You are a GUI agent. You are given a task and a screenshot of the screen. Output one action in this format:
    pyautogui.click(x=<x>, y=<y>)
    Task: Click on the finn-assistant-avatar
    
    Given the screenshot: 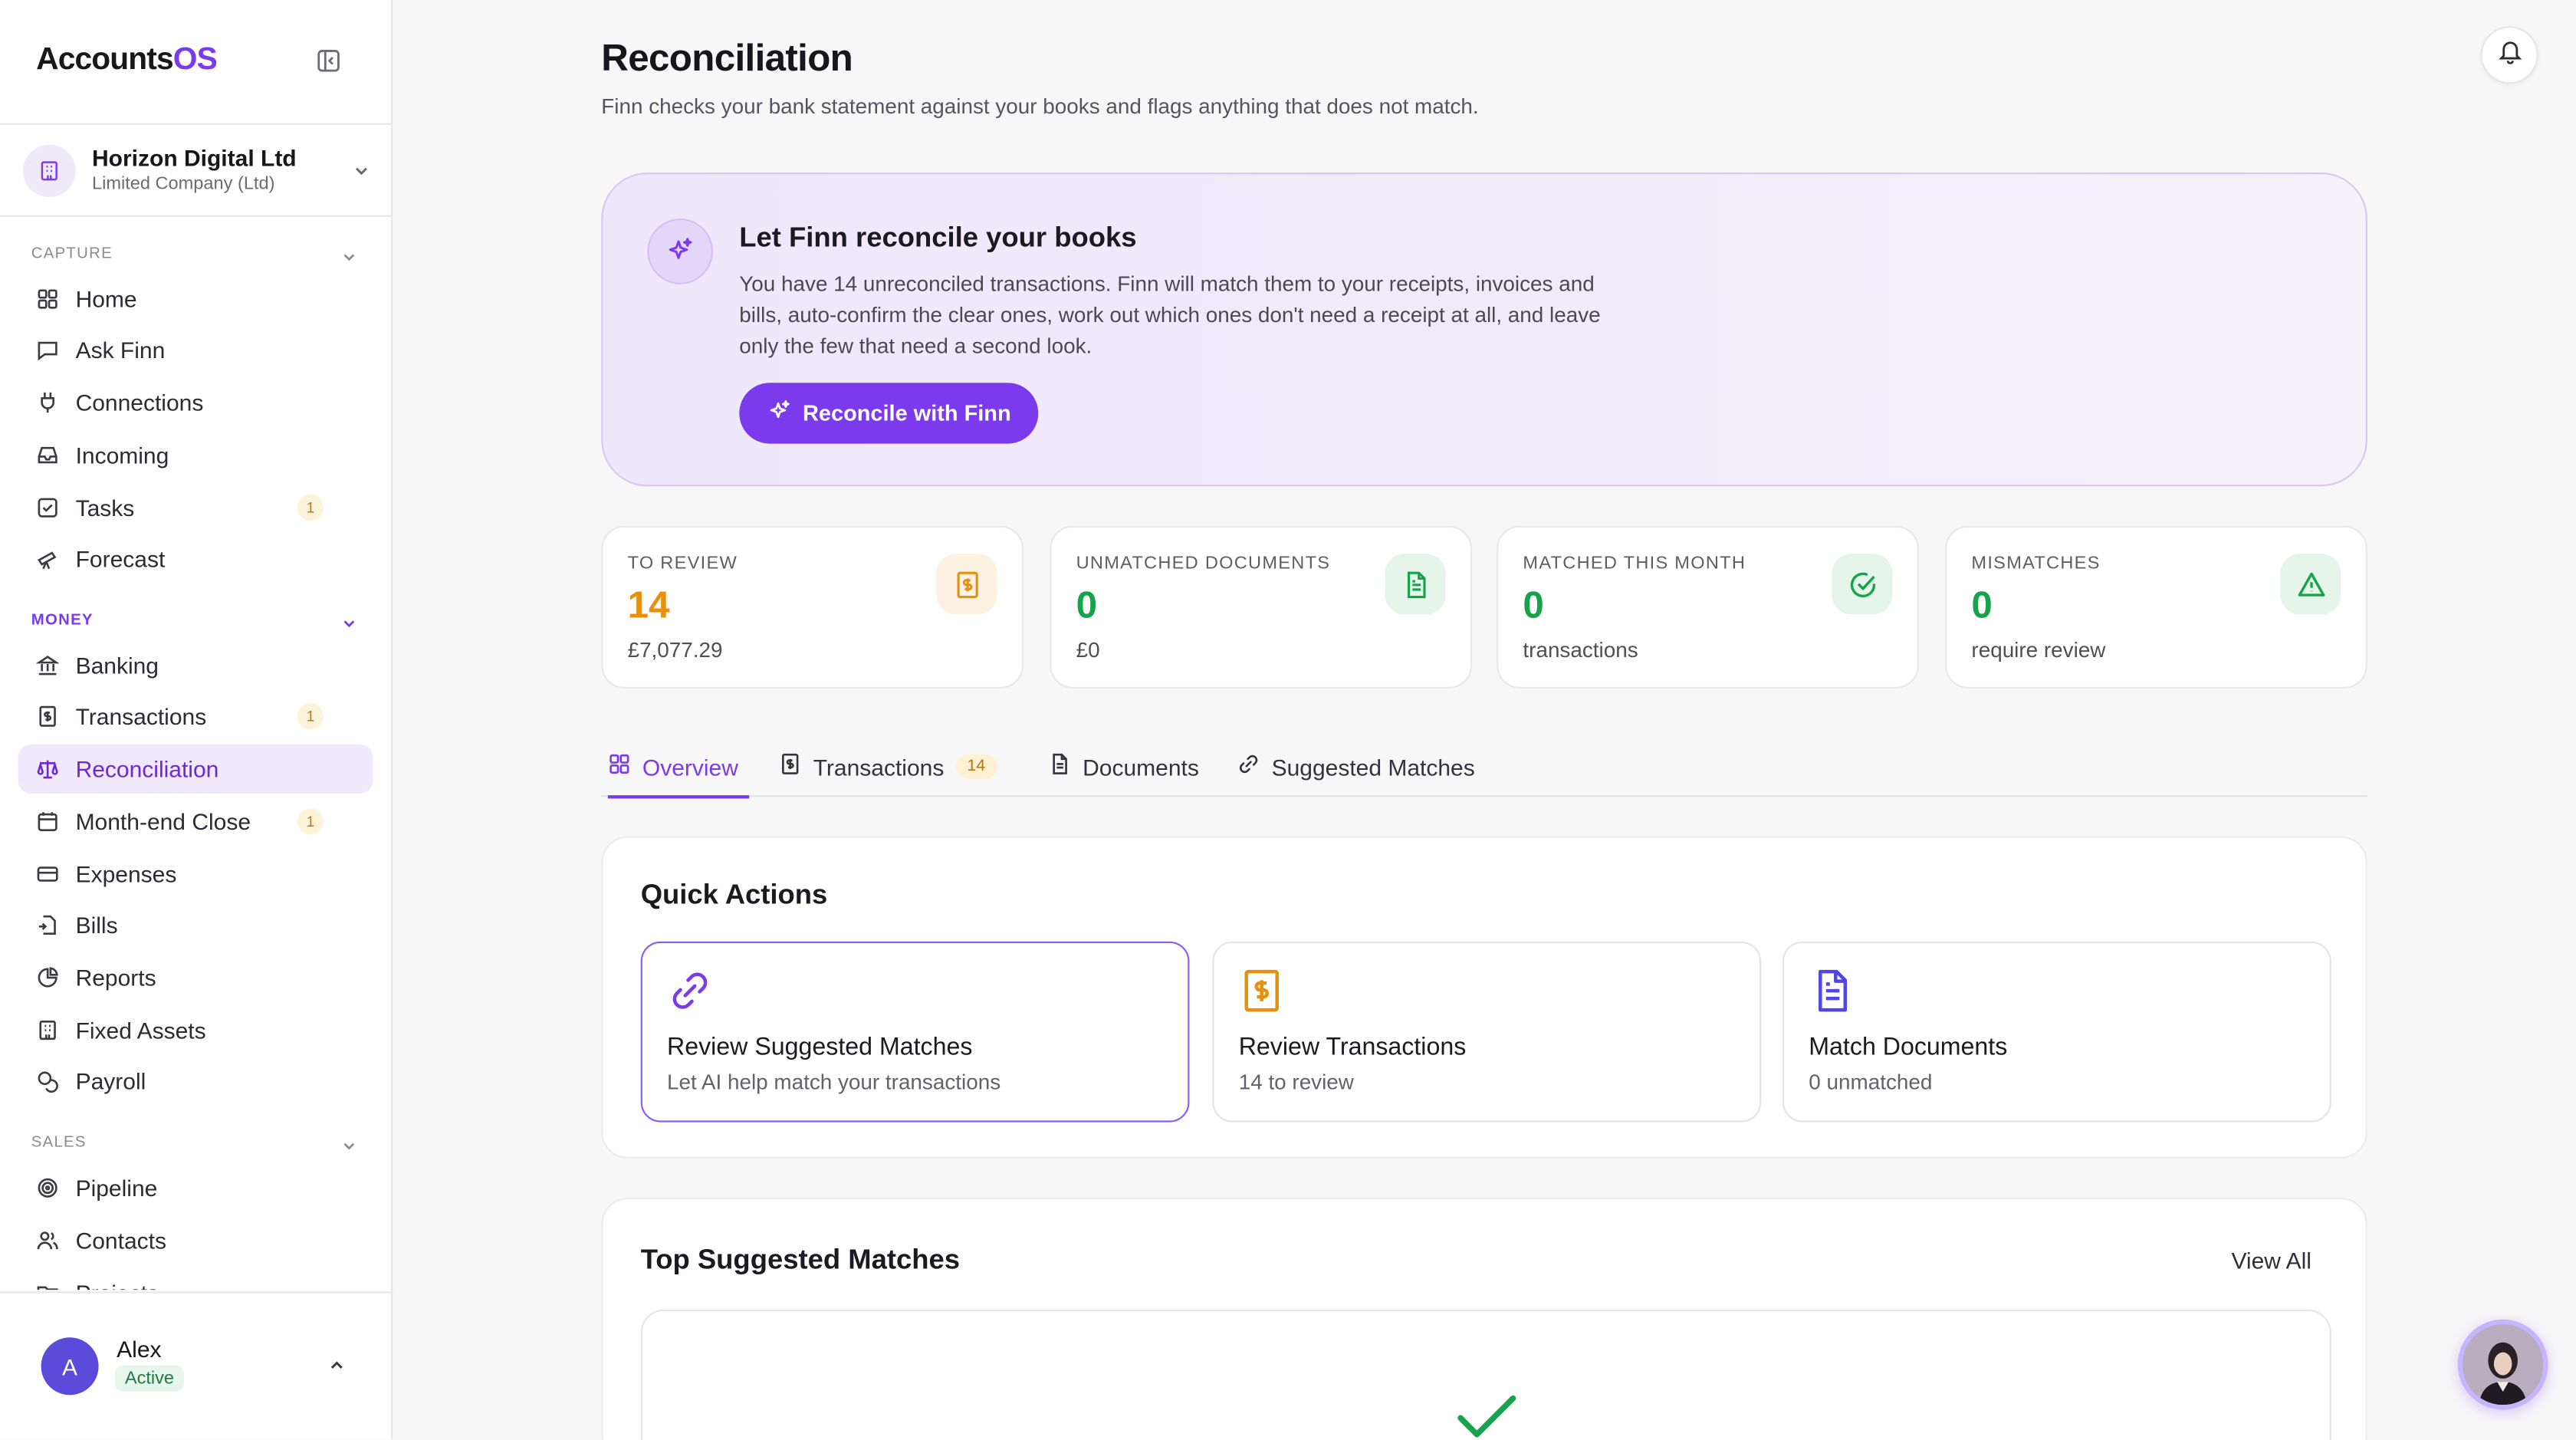 What is the action you would take?
    pyautogui.click(x=2502, y=1364)
    